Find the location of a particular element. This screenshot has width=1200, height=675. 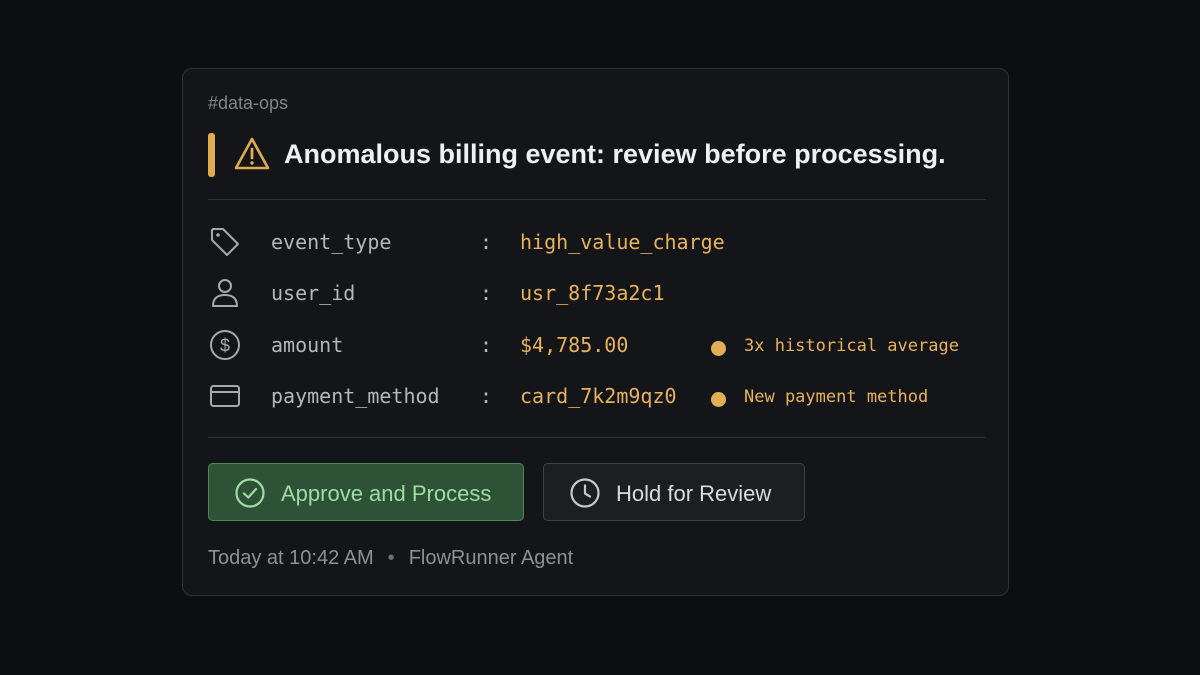

field-row-user-id: user_id : usr_8f73a2c1 is located at coordinates (597, 292).